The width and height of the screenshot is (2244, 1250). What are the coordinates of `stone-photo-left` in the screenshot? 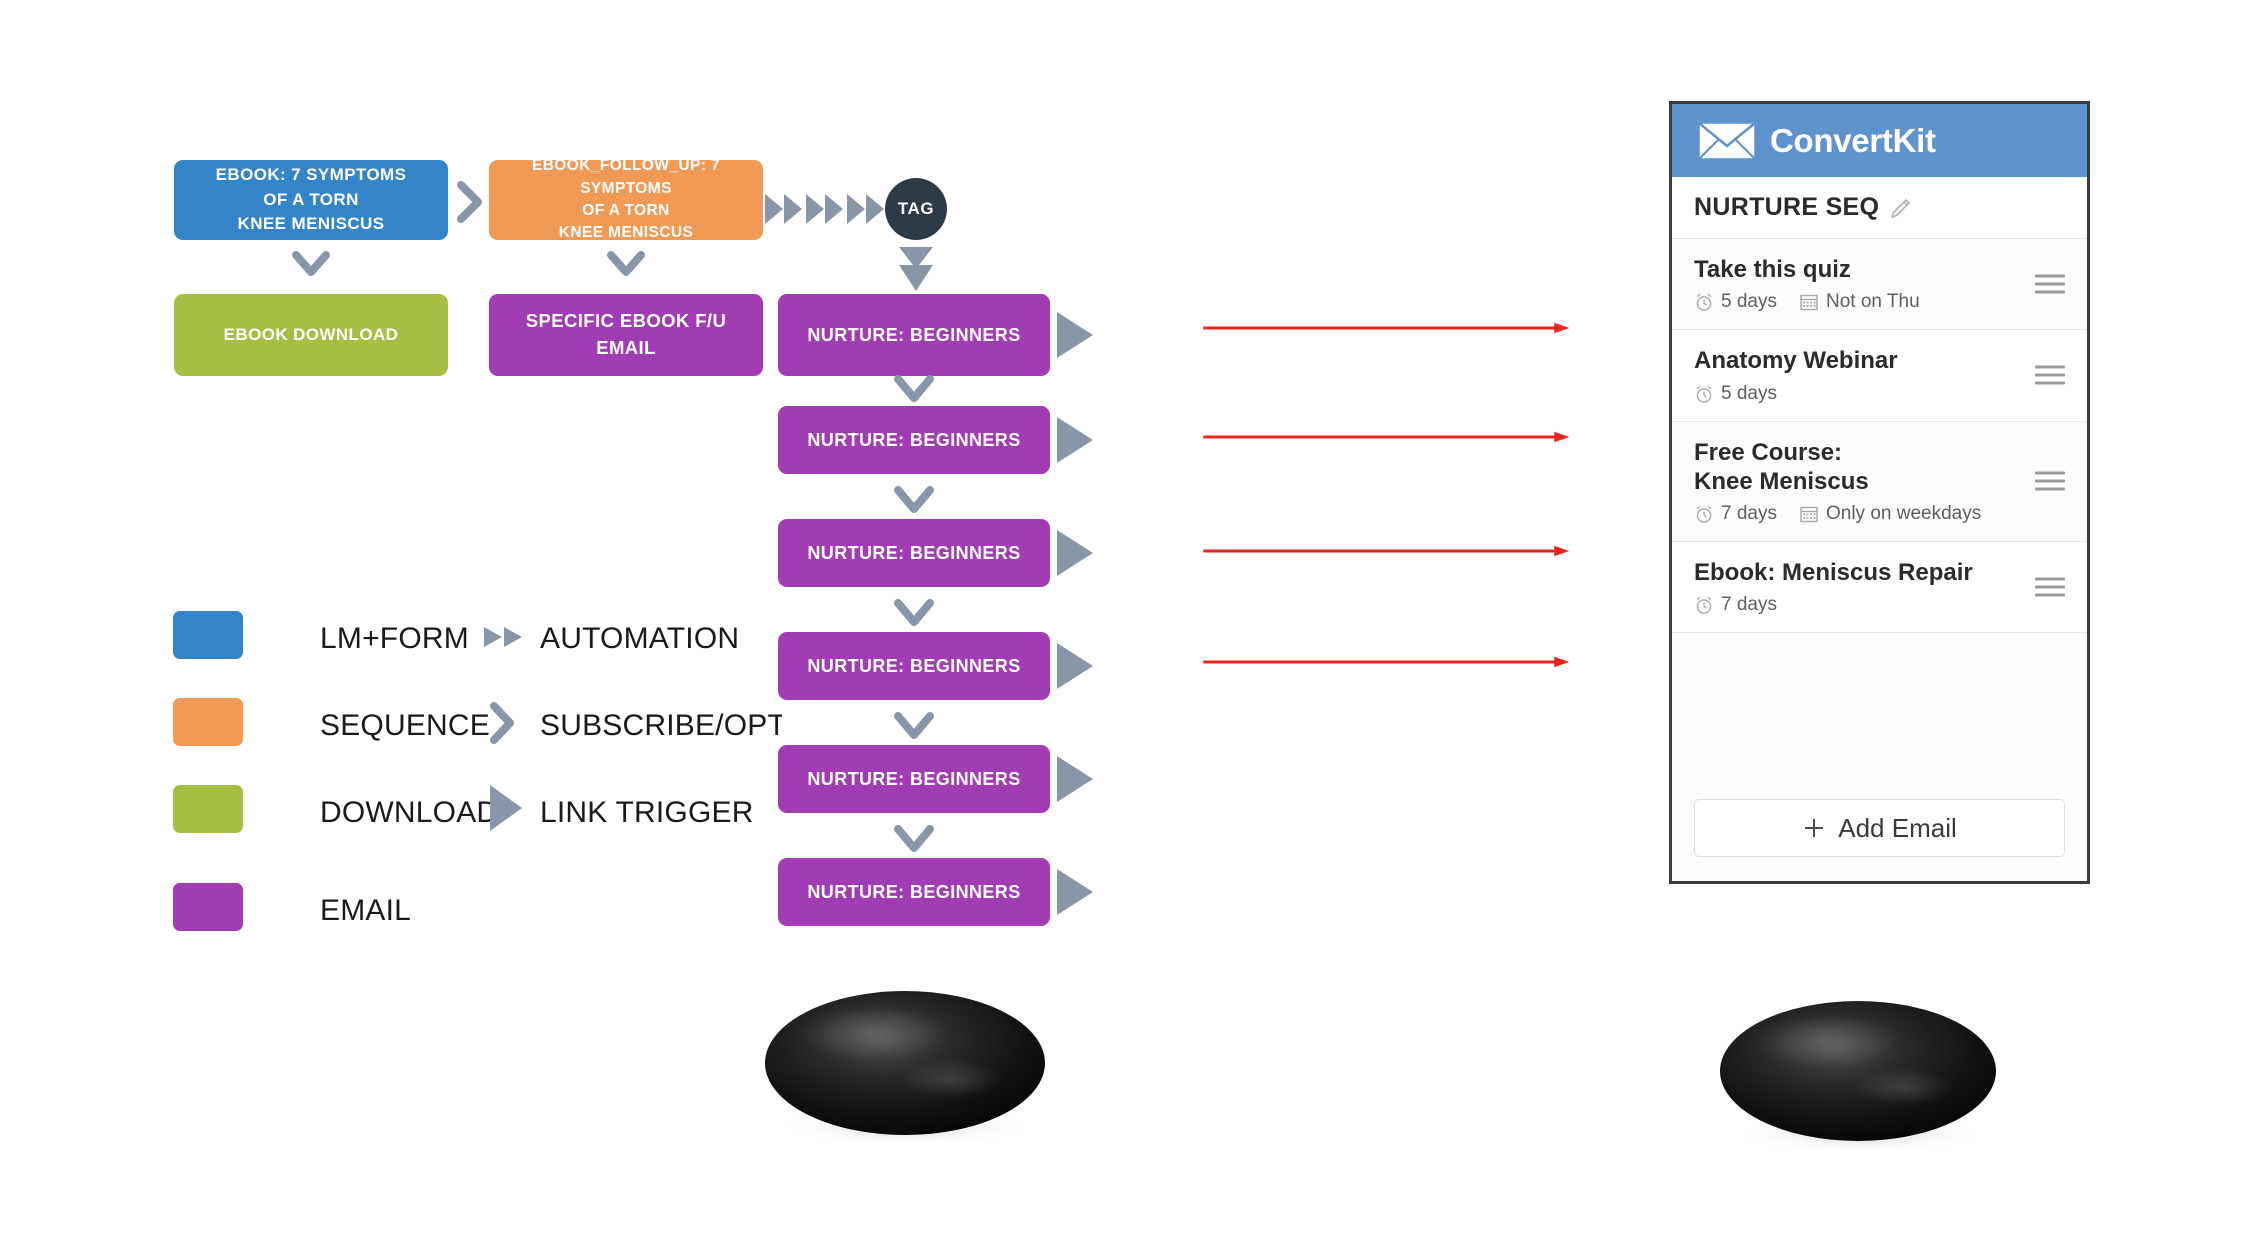 It's located at (905, 1069).